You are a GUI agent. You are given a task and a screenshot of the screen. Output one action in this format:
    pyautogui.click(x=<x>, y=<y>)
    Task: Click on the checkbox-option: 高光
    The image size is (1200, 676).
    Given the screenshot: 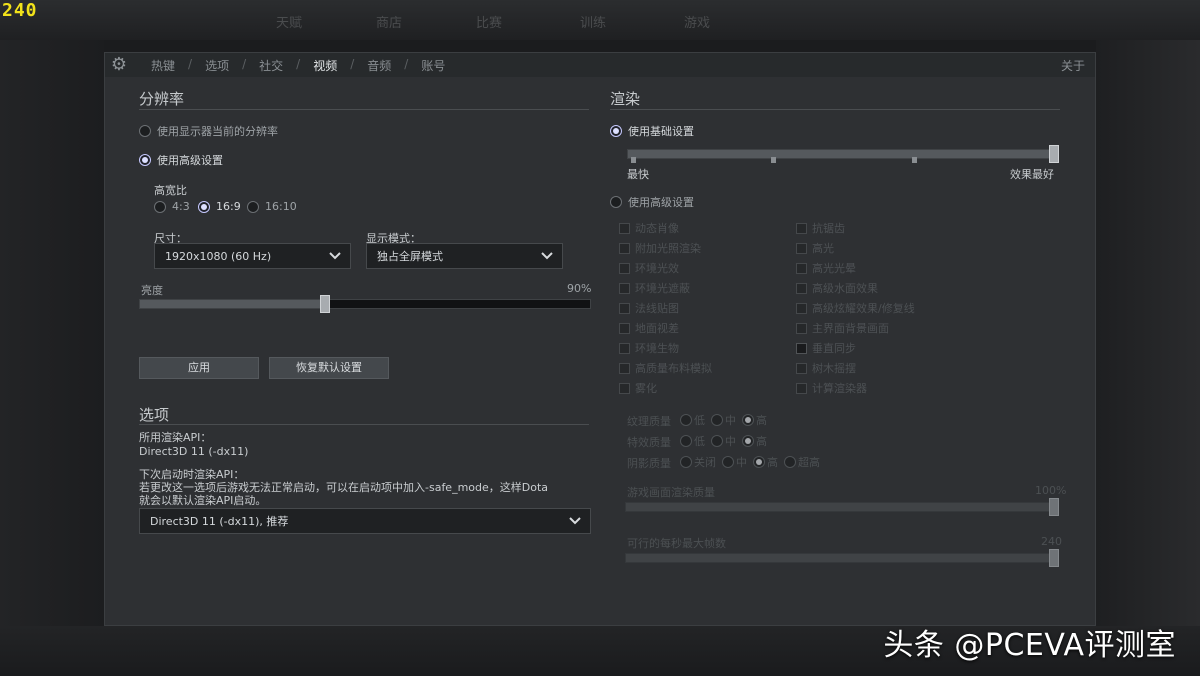 What is the action you would take?
    pyautogui.click(x=815, y=248)
    